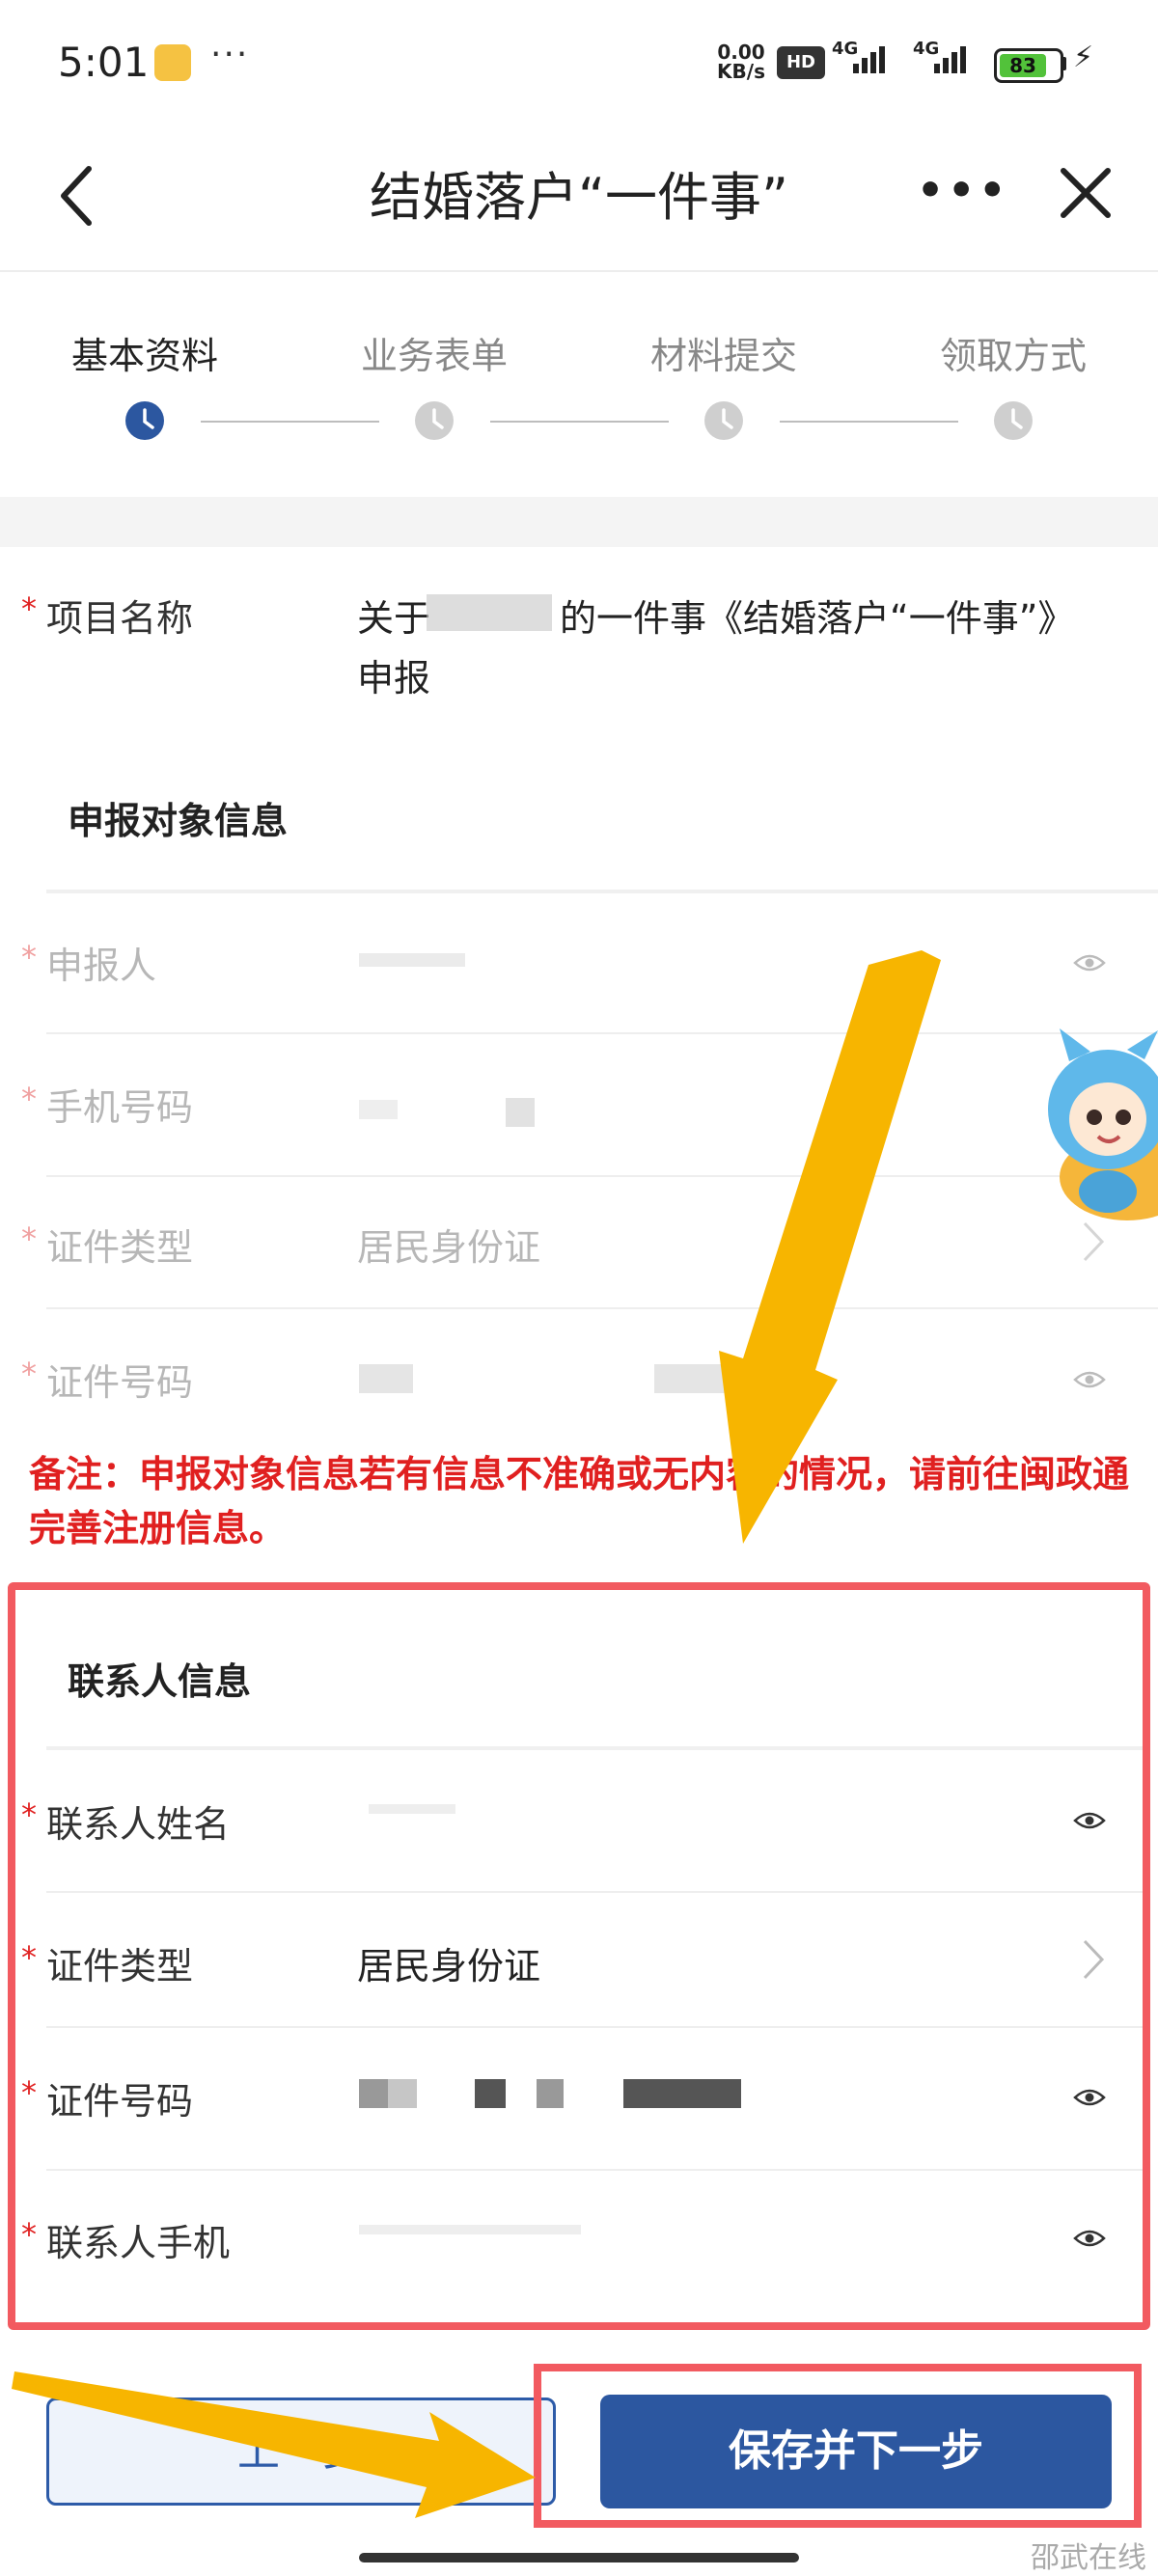 The image size is (1158, 2576). What do you see at coordinates (120, 1382) in the screenshot?
I see `applicant-id-number-label: 证件号码` at bounding box center [120, 1382].